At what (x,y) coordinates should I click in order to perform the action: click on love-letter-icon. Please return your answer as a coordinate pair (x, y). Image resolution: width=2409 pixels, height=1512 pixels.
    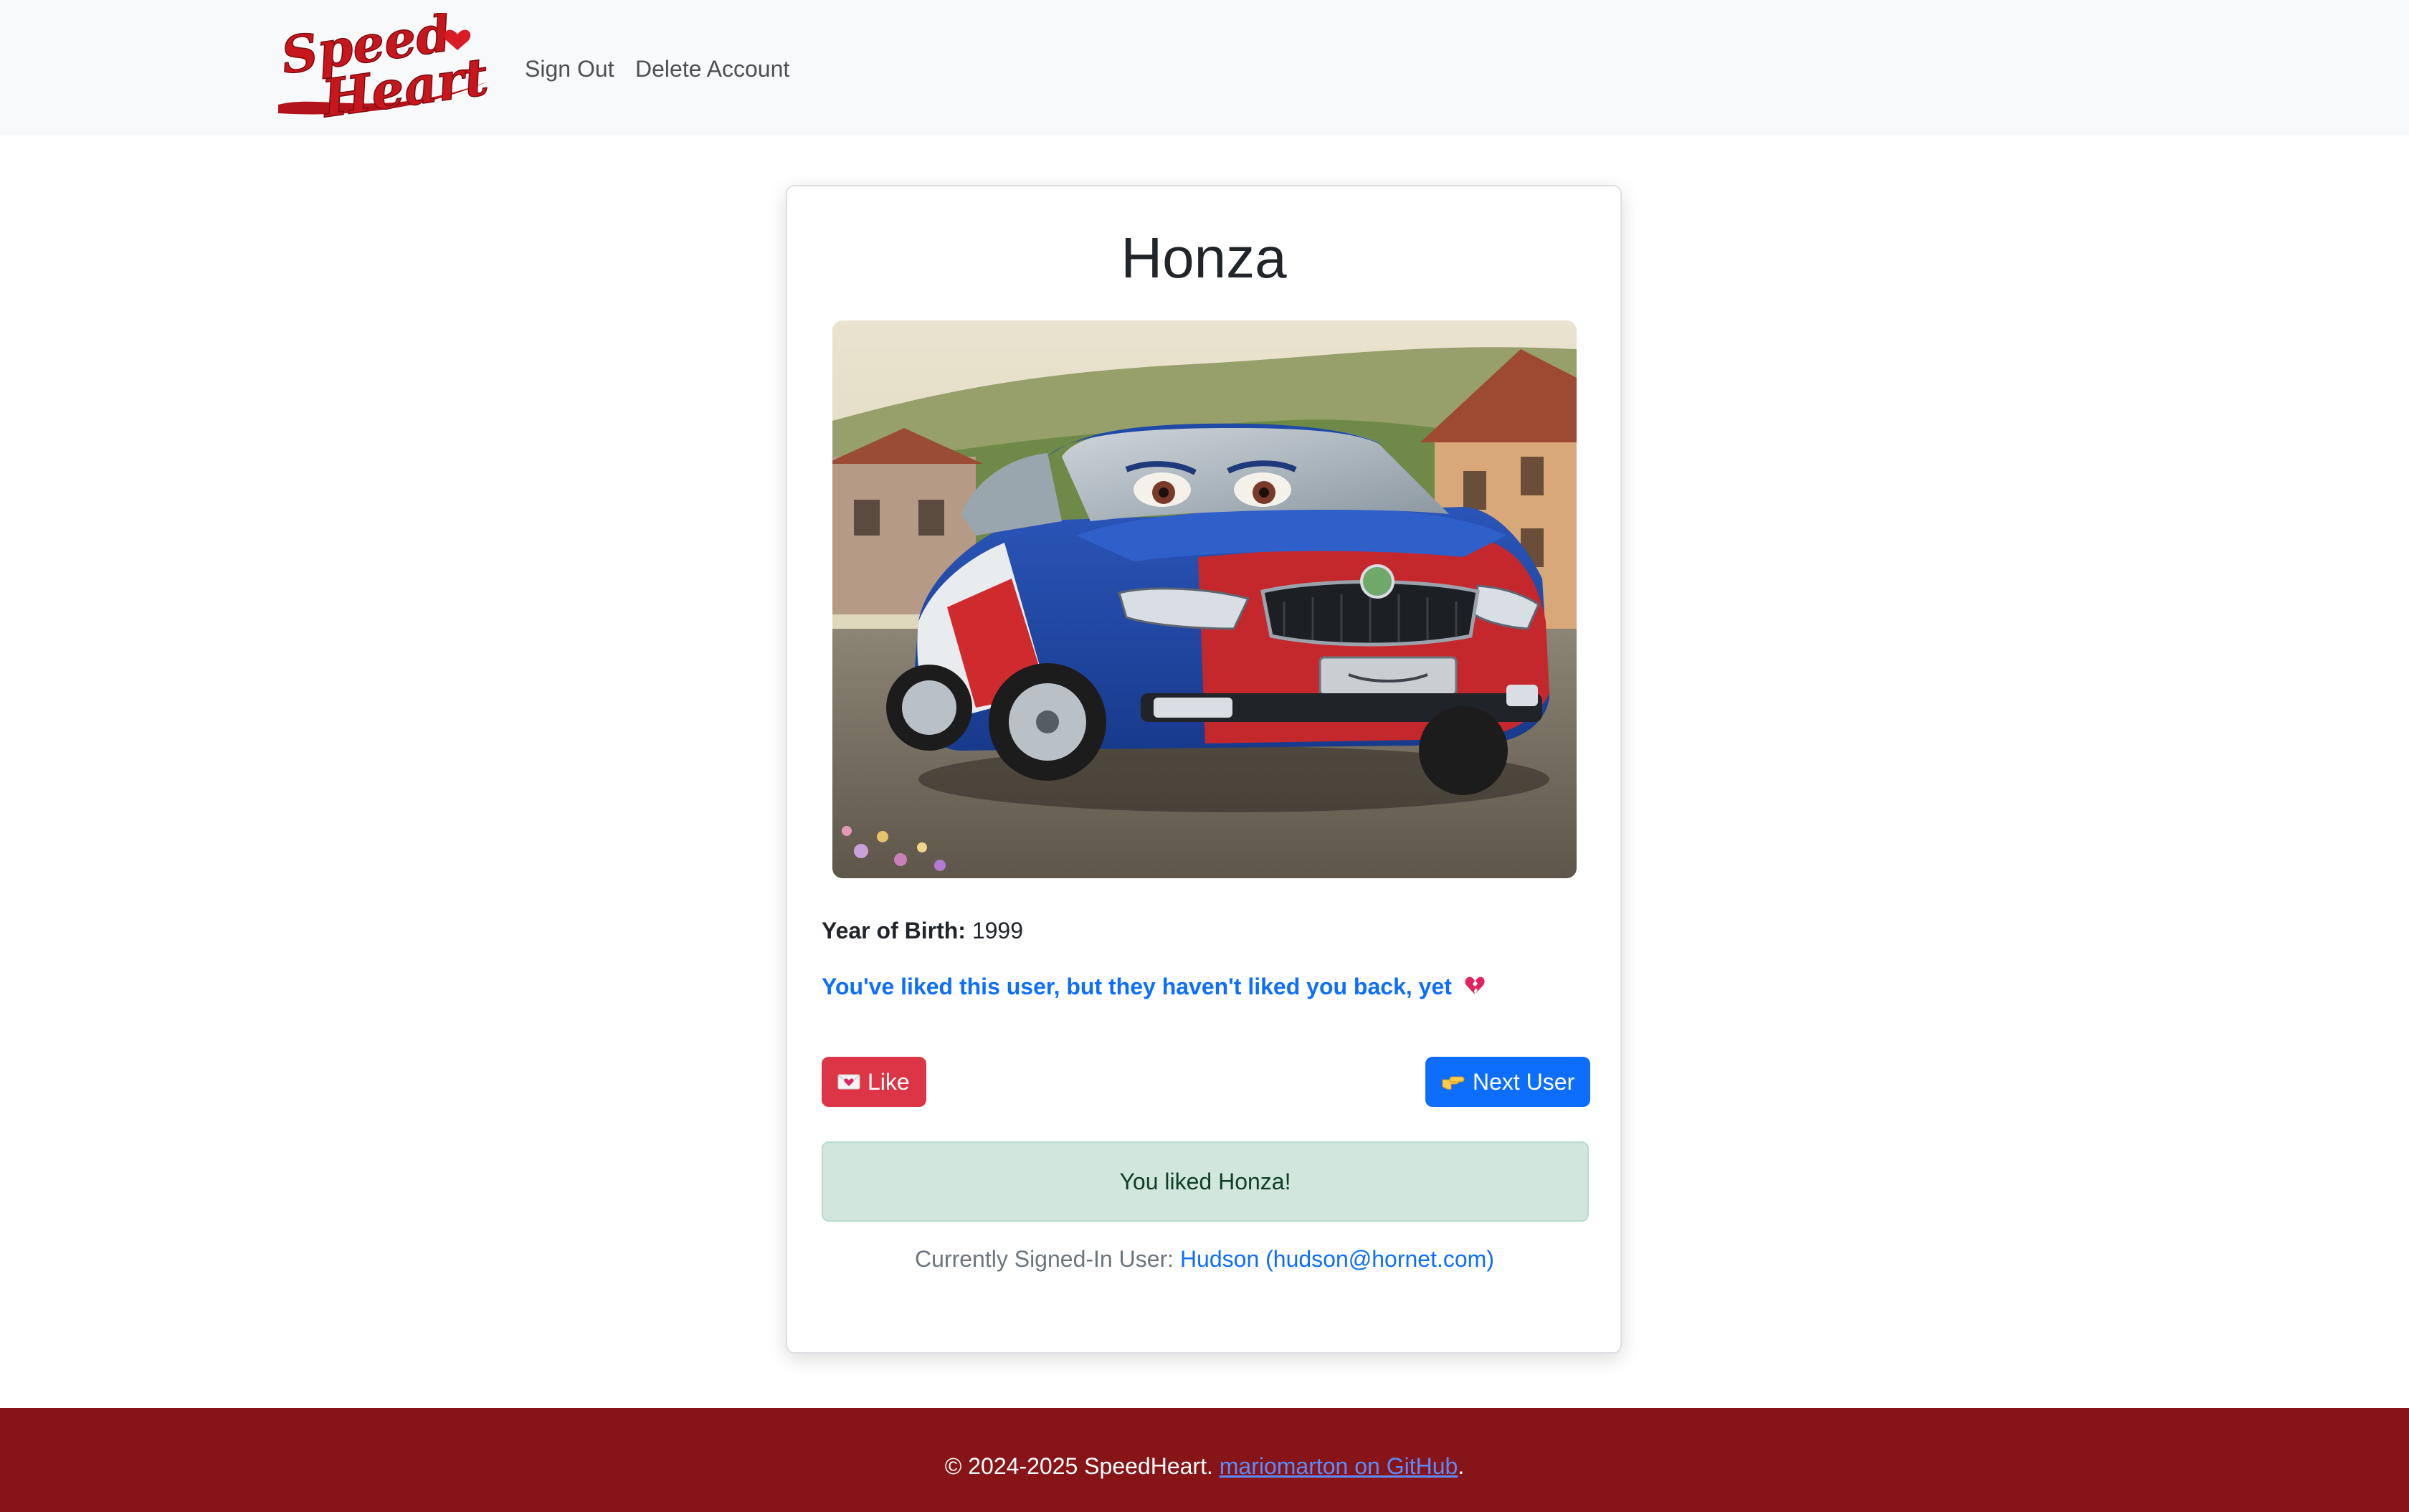
    Looking at the image, I should click on (849, 1081).